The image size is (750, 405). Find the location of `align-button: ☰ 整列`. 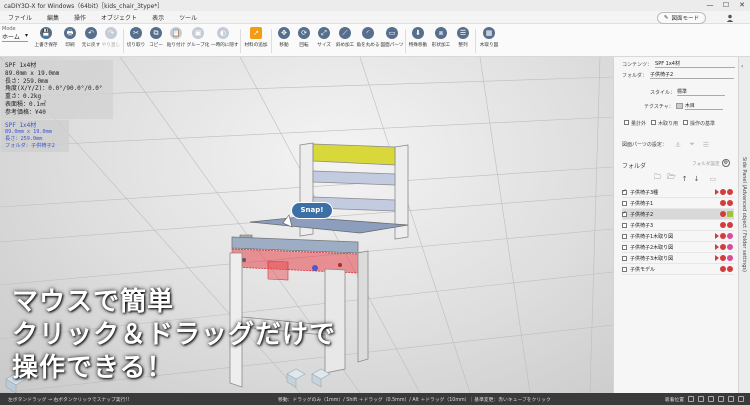

align-button: ☰ 整列 is located at coordinates (463, 41).